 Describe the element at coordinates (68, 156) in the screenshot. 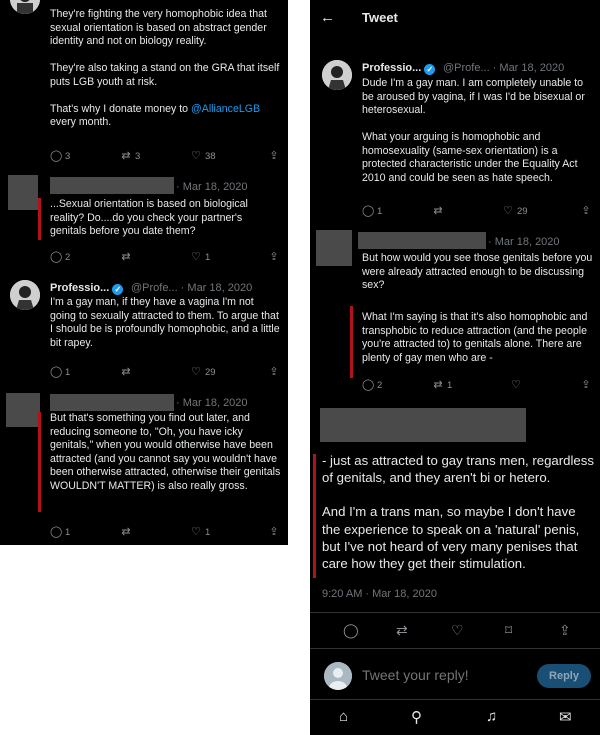

I see `reply-count: 3` at that location.